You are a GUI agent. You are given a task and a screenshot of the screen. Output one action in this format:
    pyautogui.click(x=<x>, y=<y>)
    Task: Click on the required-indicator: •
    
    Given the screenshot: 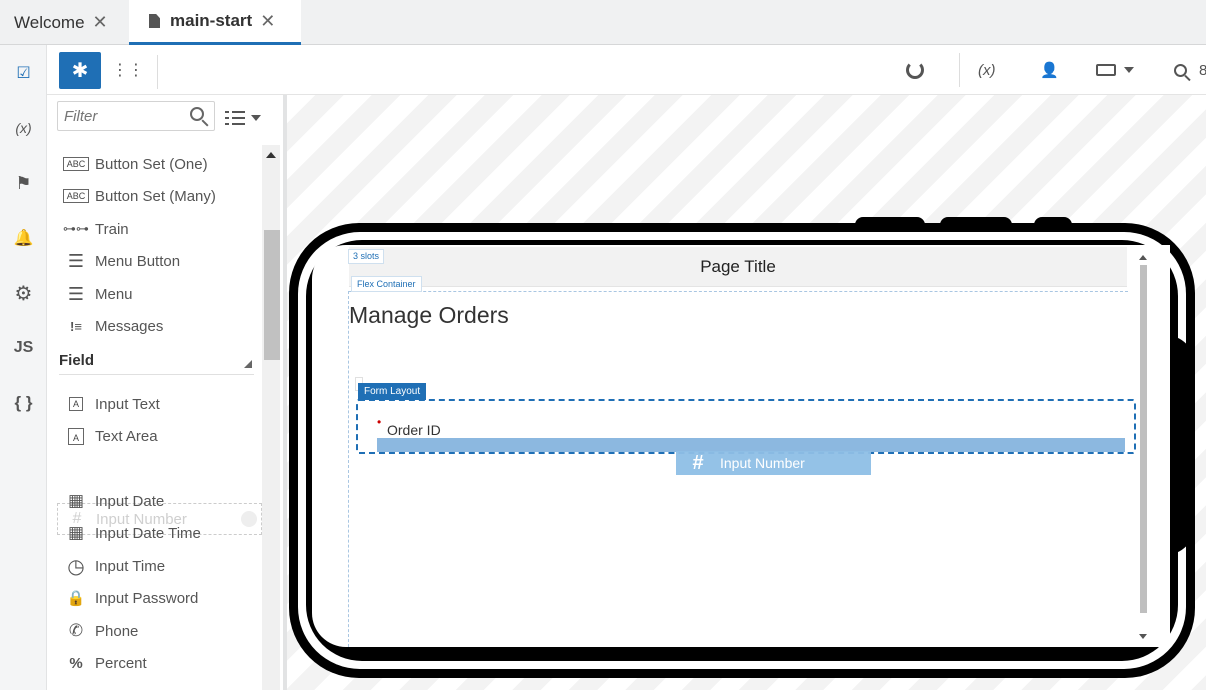 What is the action you would take?
    pyautogui.click(x=379, y=422)
    